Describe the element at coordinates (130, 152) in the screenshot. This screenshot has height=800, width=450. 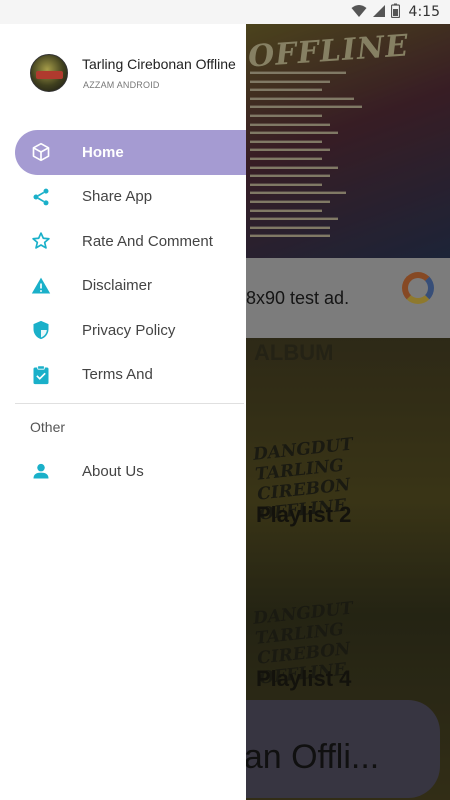
I see `menu-item-home: Home` at that location.